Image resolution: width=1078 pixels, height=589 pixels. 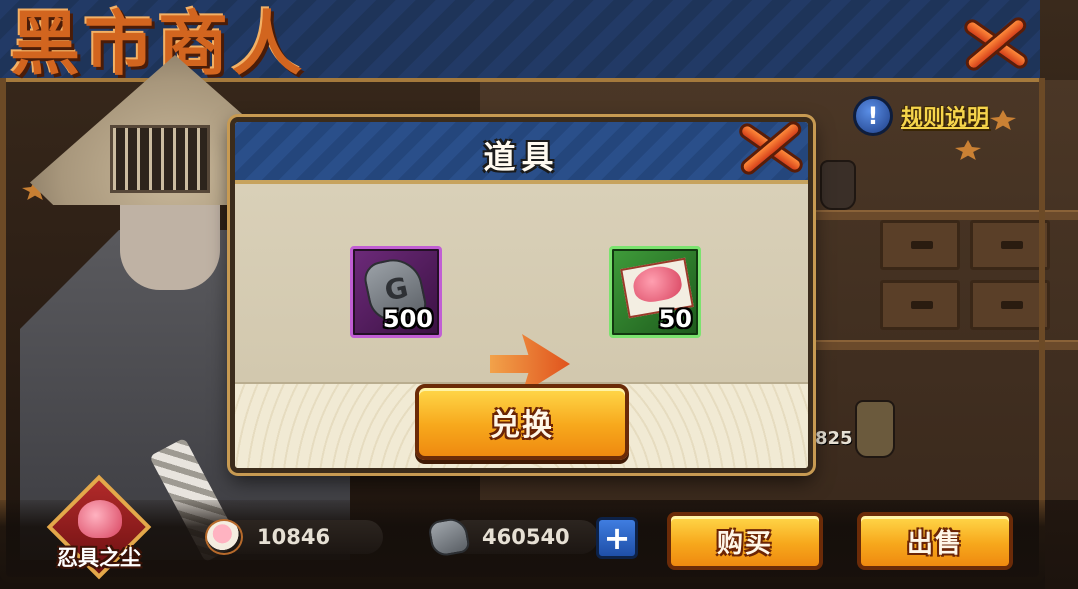 I want to click on hat-grille, so click(x=160, y=159).